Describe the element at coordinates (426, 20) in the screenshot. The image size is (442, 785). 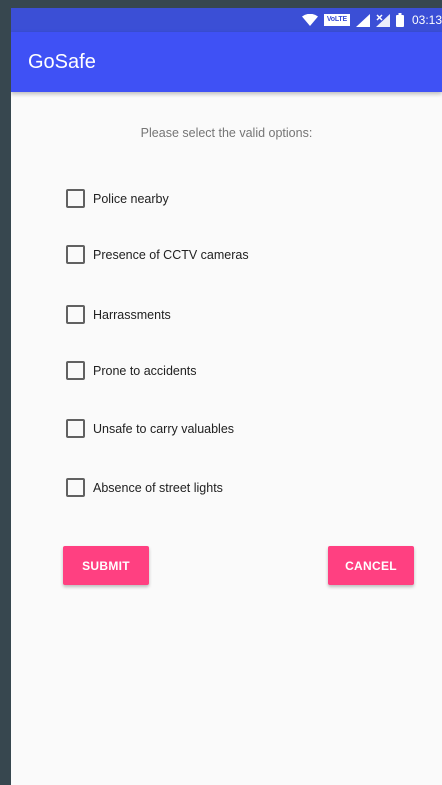
I see `clock: 03:13` at that location.